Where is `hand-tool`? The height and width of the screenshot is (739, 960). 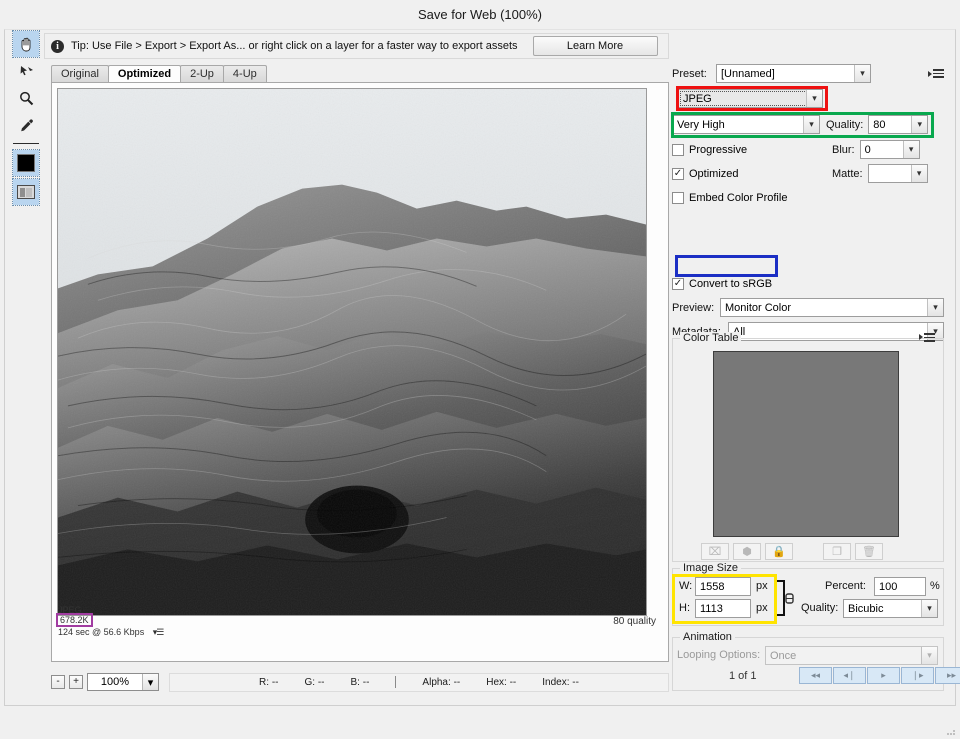 hand-tool is located at coordinates (26, 44).